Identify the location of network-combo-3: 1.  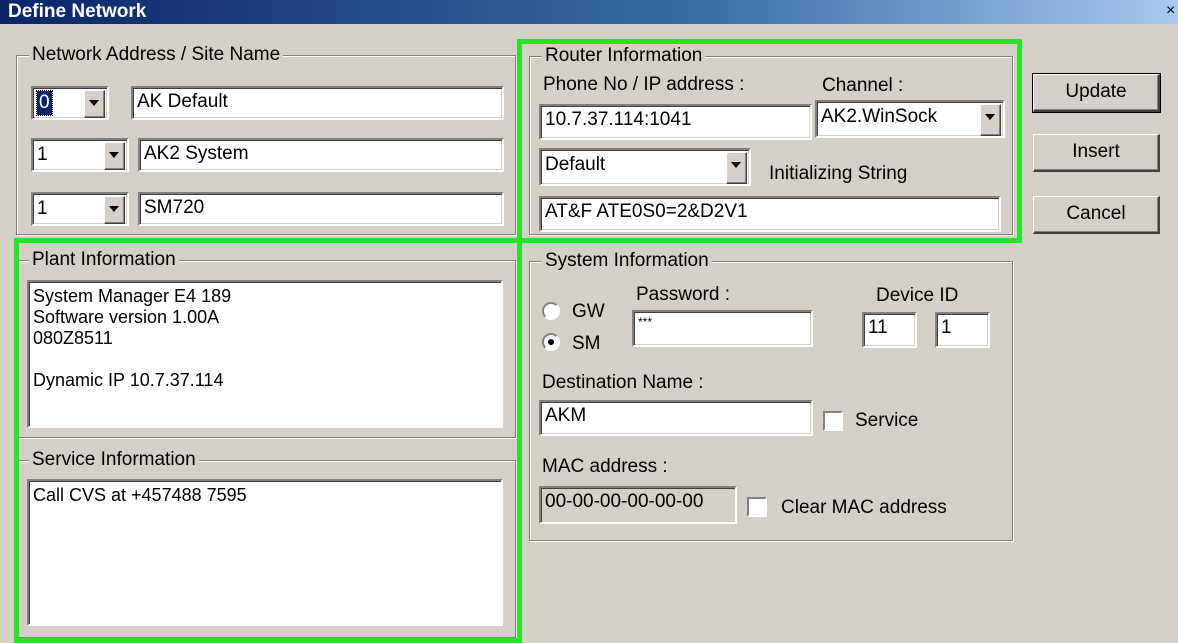
(80, 209).